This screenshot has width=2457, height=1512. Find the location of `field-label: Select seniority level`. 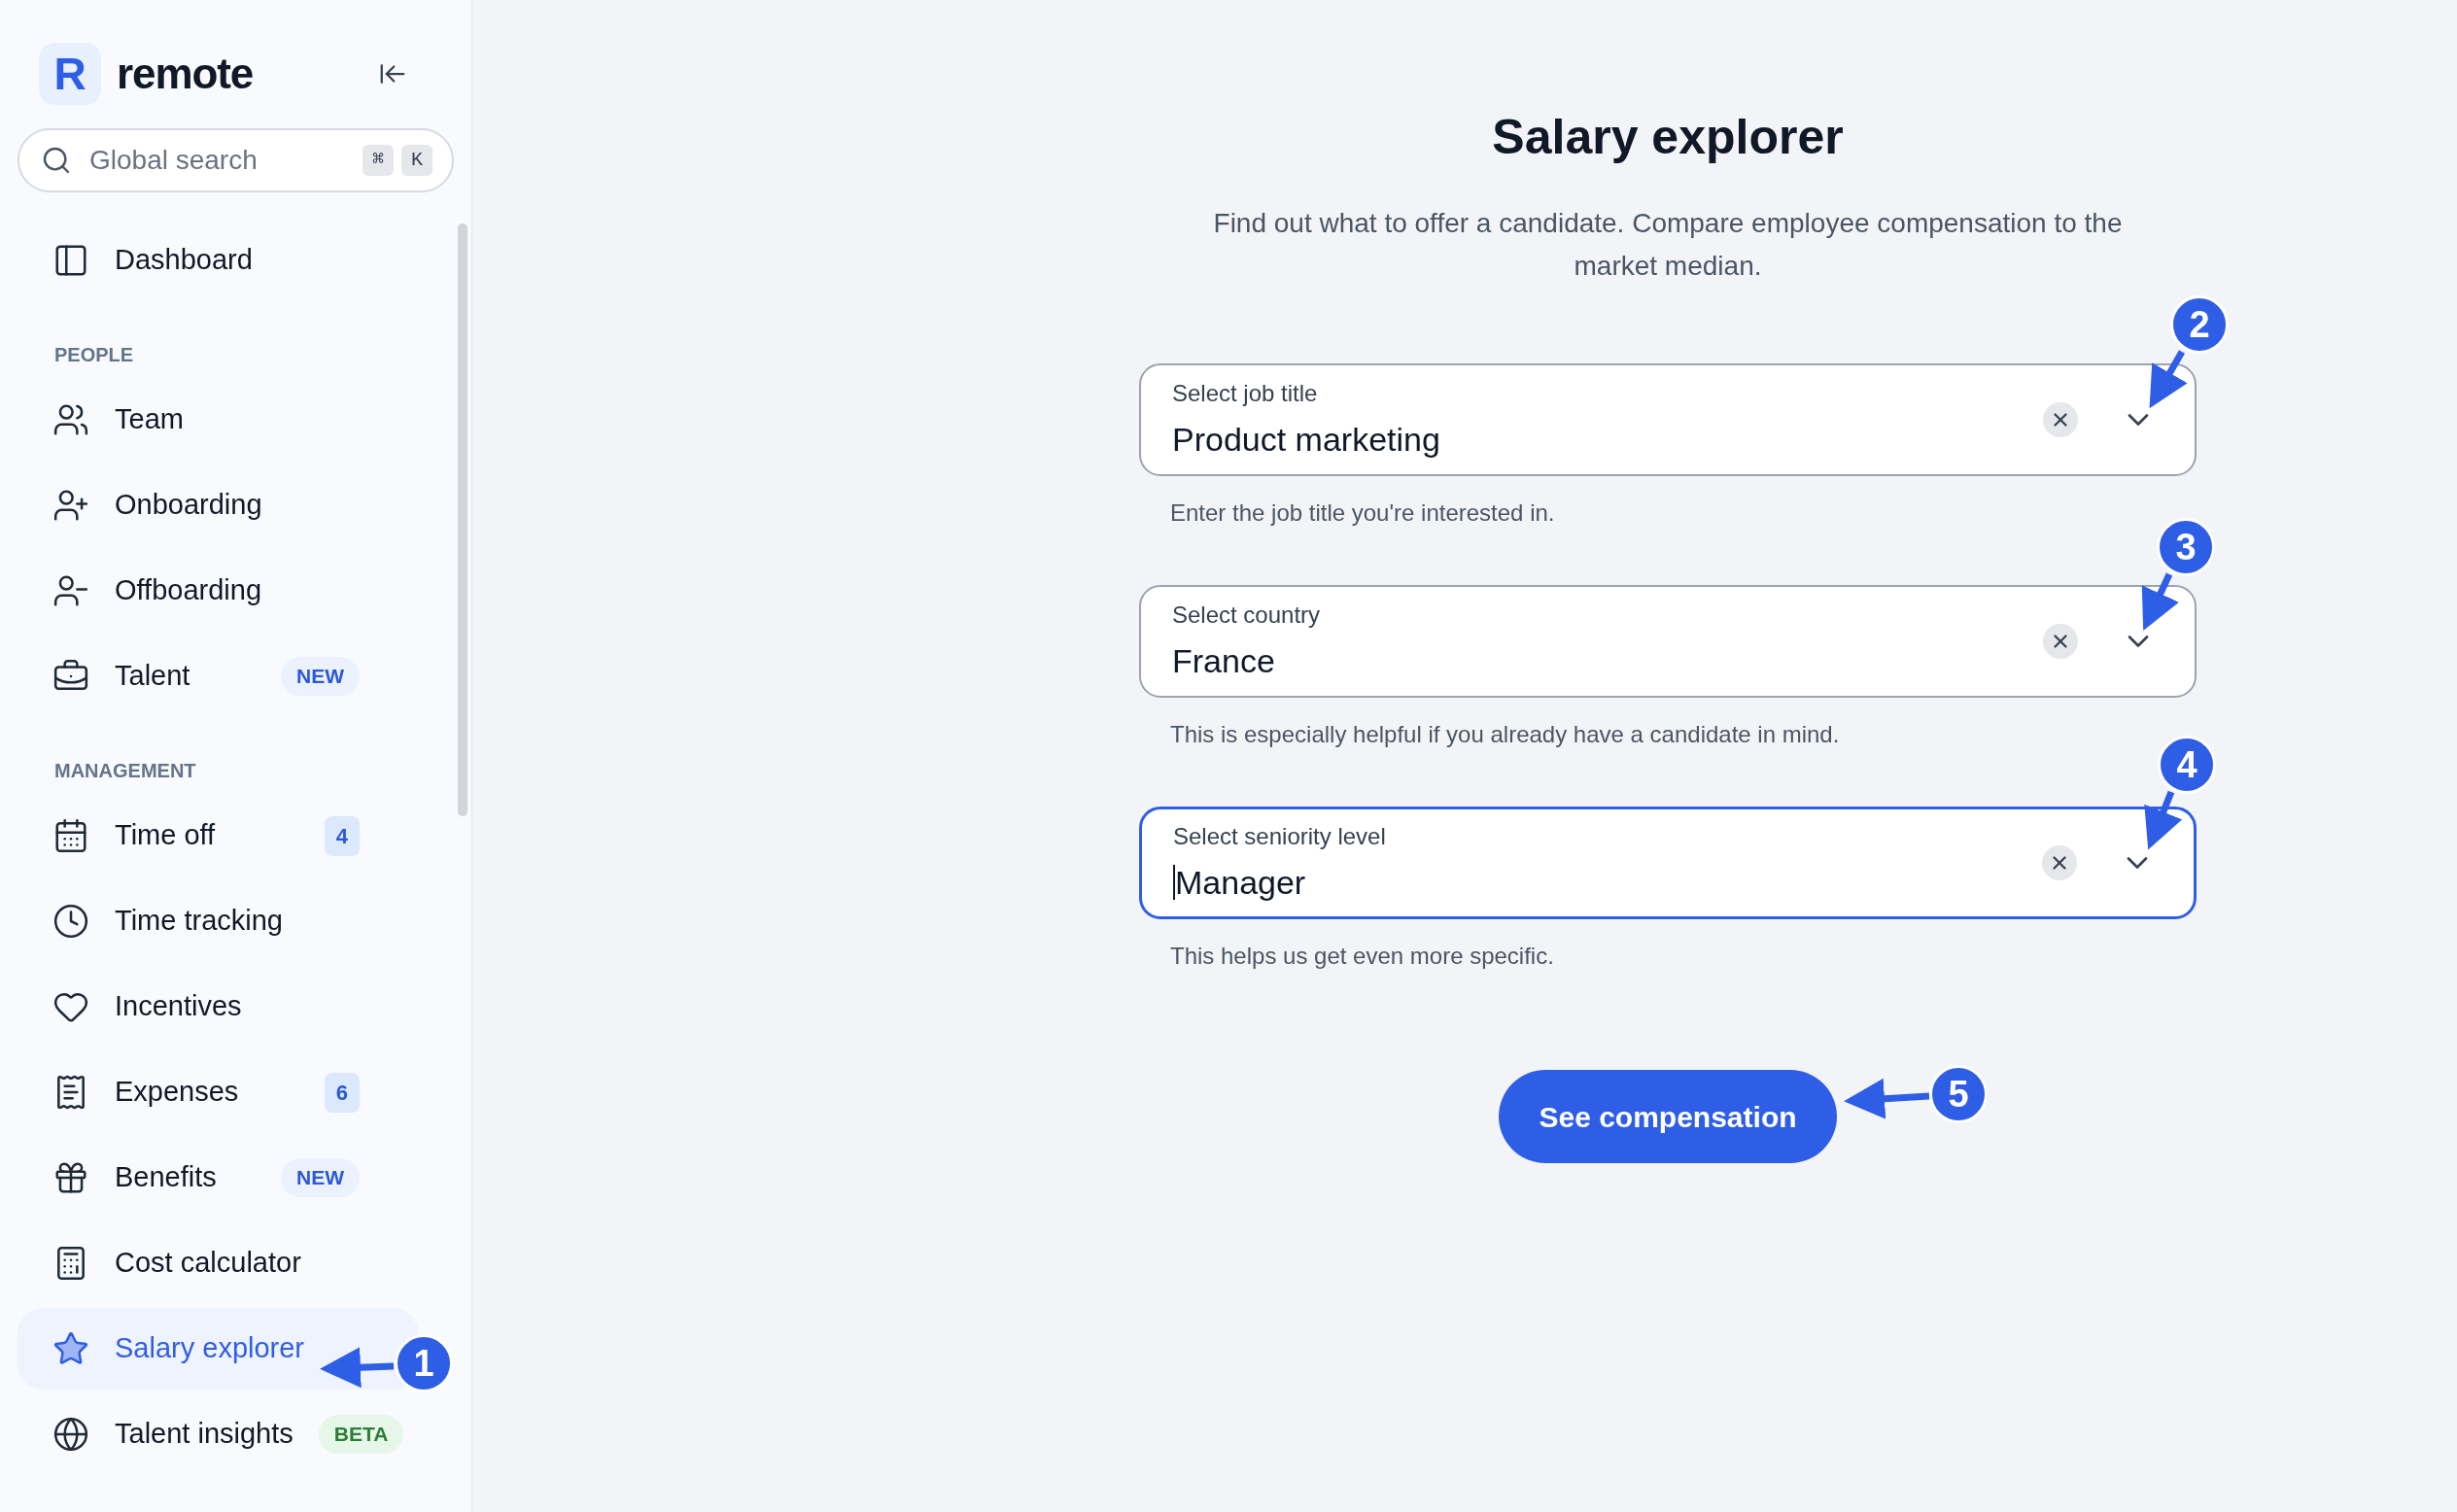

field-label: Select seniority level is located at coordinates (1280, 836).